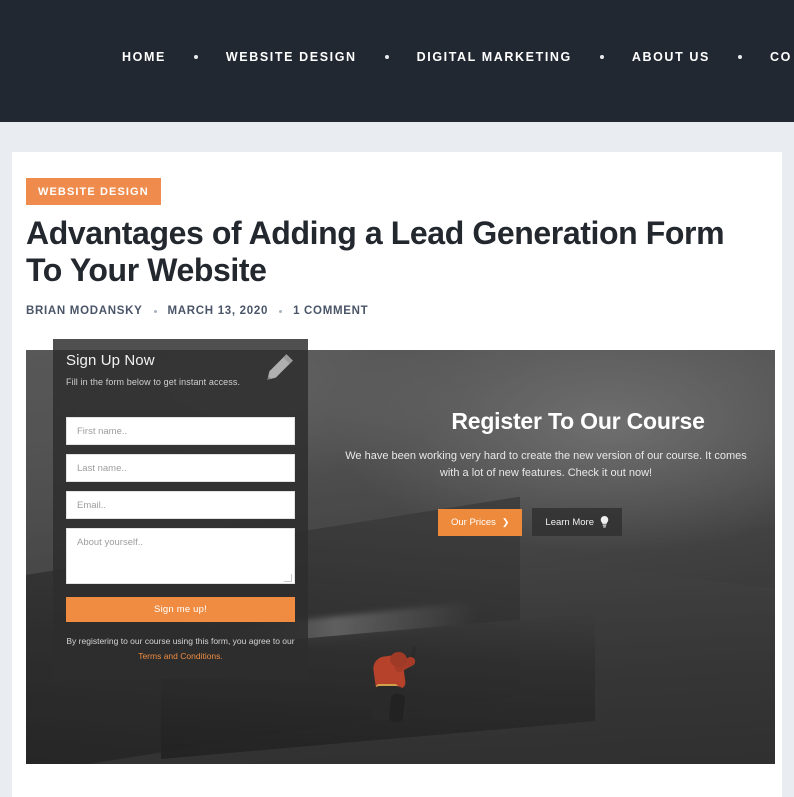 The width and height of the screenshot is (794, 797). Describe the element at coordinates (84, 311) in the screenshot. I see `post-author: Brian Modansky` at that location.